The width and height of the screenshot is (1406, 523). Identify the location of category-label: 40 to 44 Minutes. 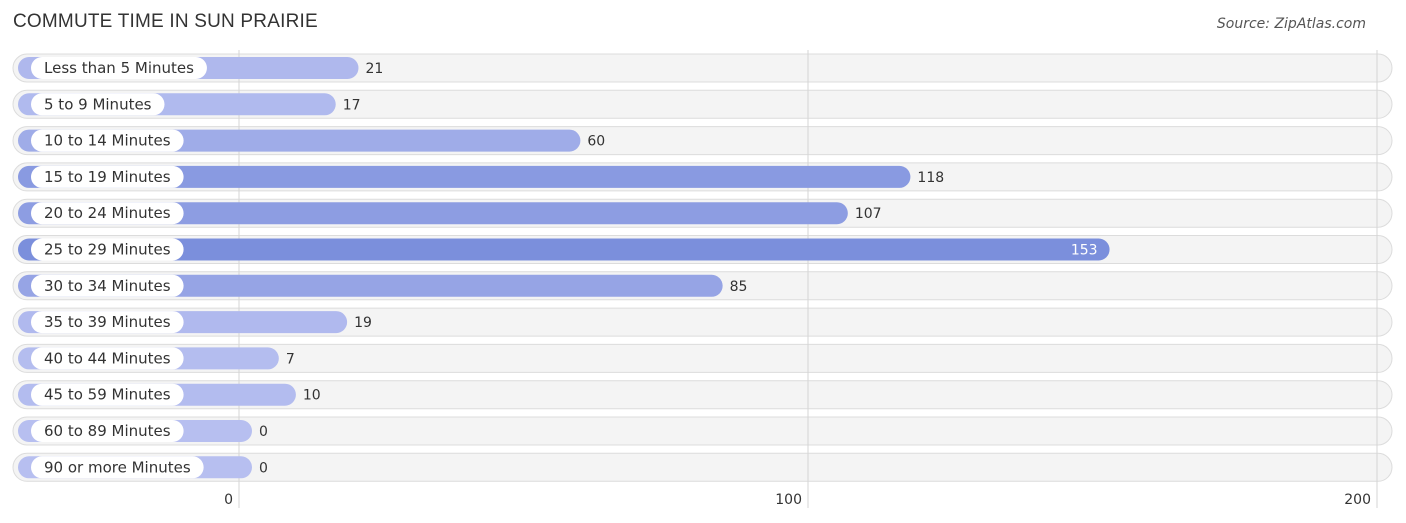
(107, 358).